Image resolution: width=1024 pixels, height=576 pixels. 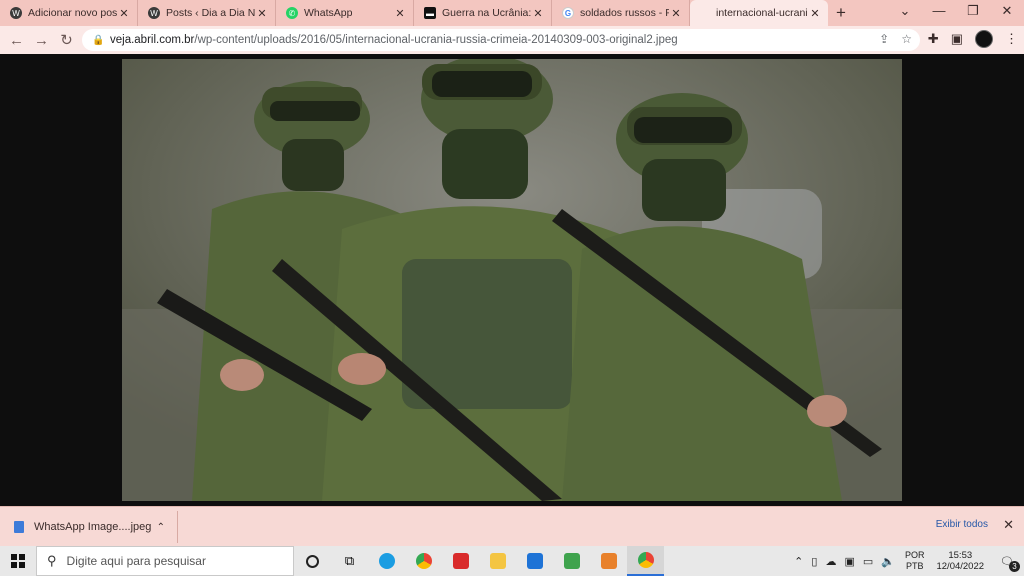 What do you see at coordinates (72, 13) in the screenshot?
I see `tab-label: Adicionar novo post ‹` at bounding box center [72, 13].